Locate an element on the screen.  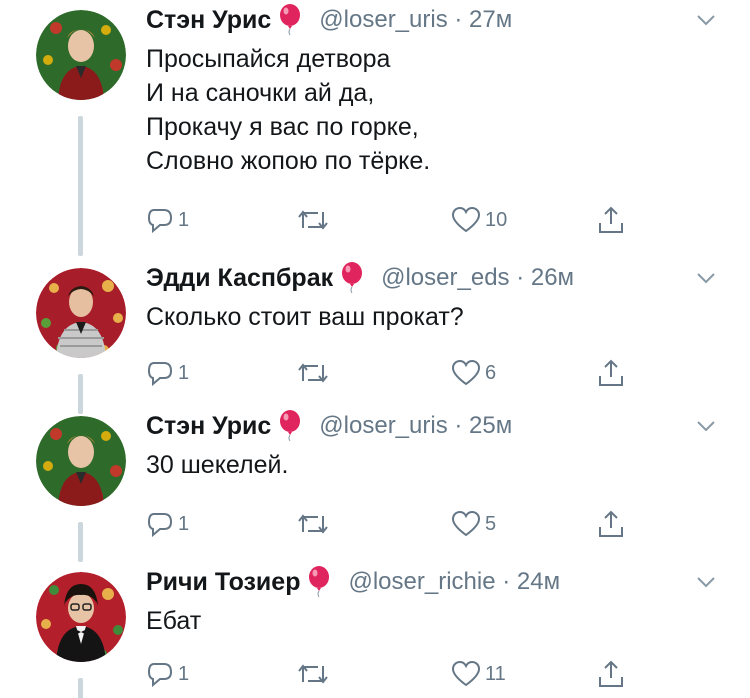
tweet-actions: 1 11 is located at coordinates (396, 674).